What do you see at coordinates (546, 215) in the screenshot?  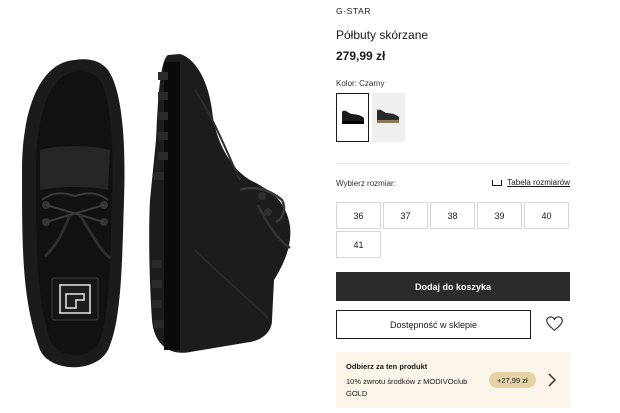 I see `size-option-40: 40` at bounding box center [546, 215].